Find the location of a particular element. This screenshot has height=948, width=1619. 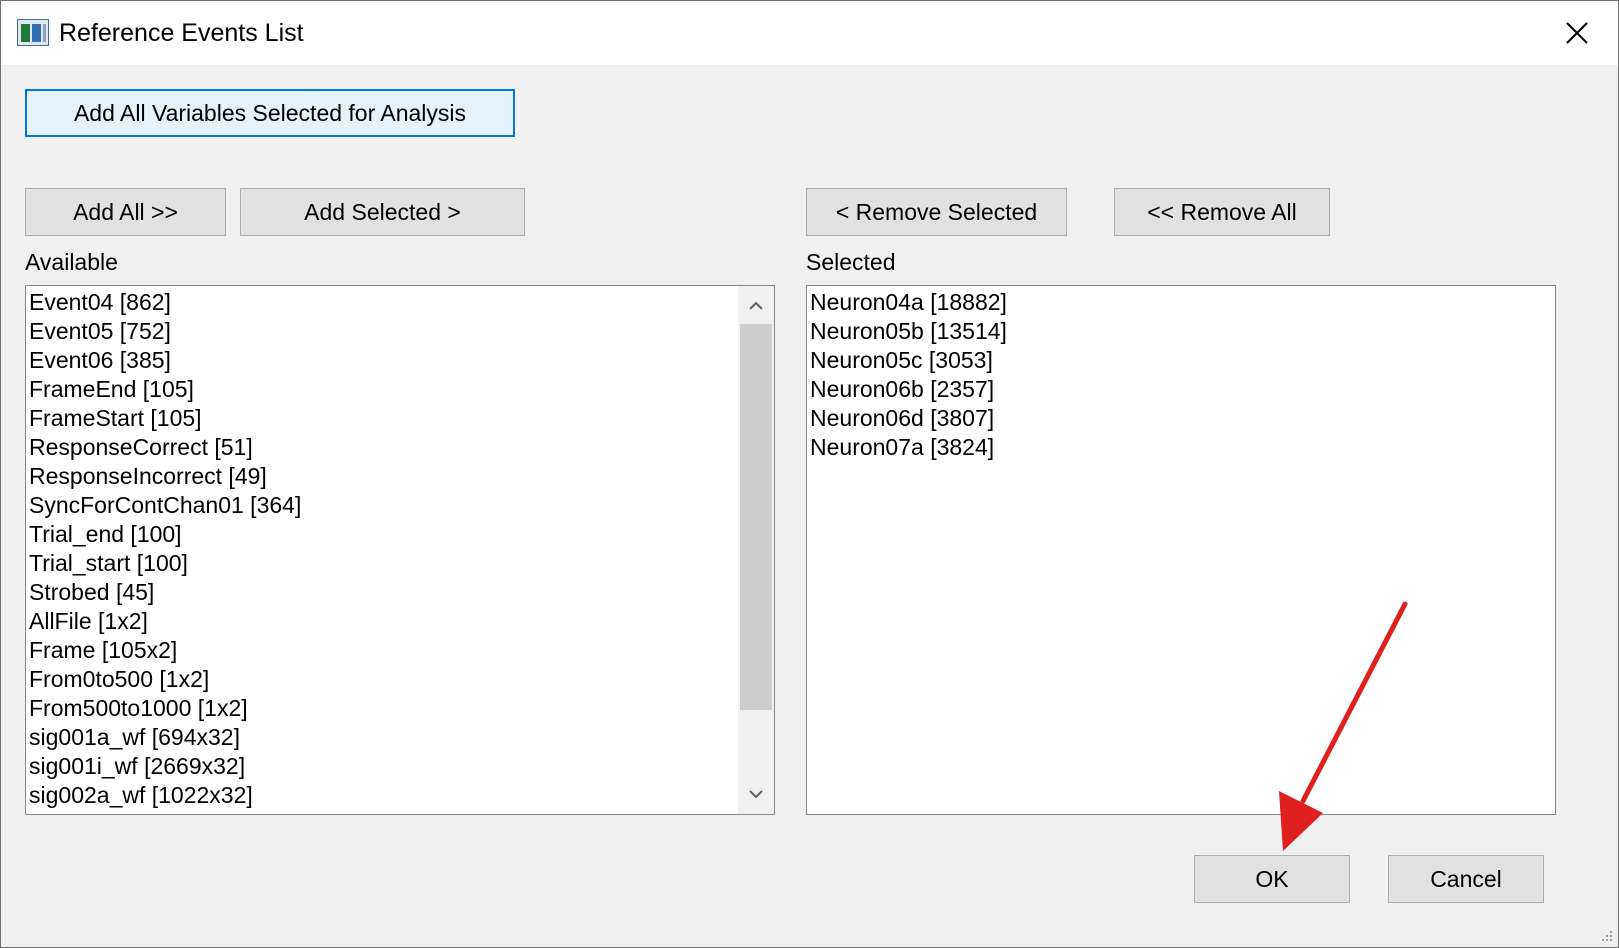

available-label: Available is located at coordinates (71, 262).